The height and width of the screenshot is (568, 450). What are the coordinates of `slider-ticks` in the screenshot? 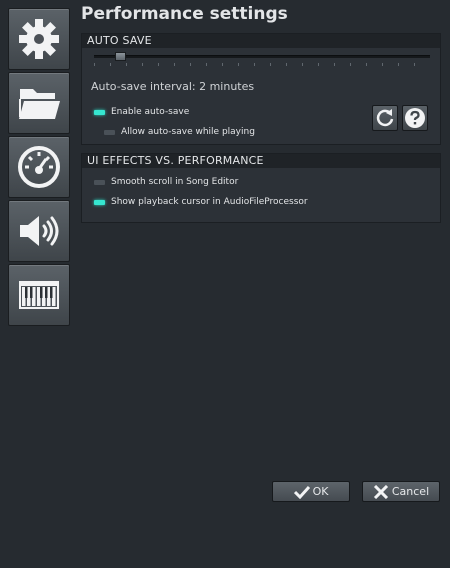 It's located at (262, 64).